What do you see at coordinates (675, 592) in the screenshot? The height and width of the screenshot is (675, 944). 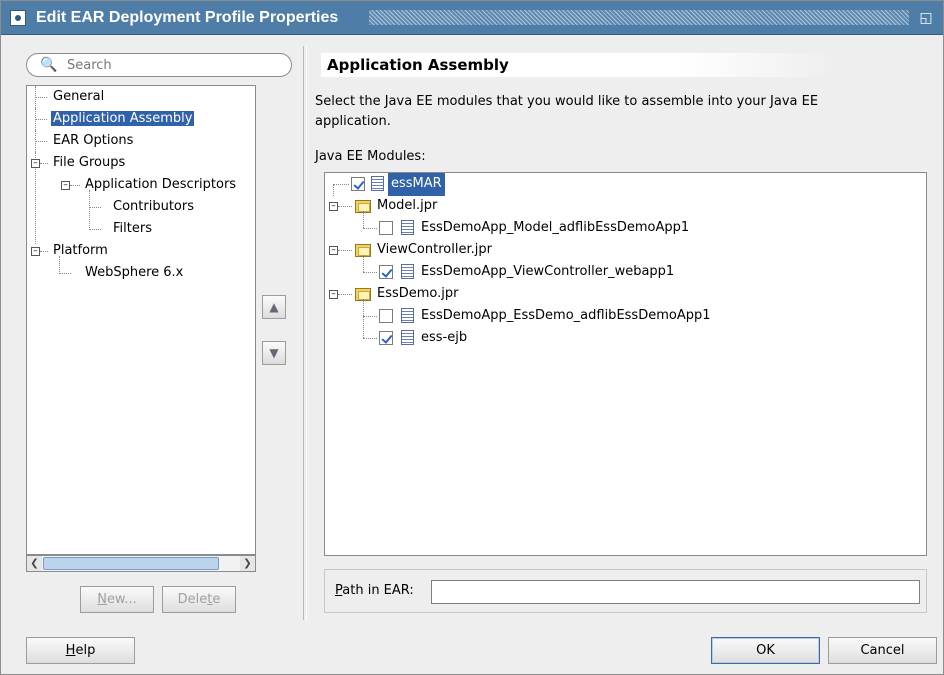 I see `path-in-ear-input` at bounding box center [675, 592].